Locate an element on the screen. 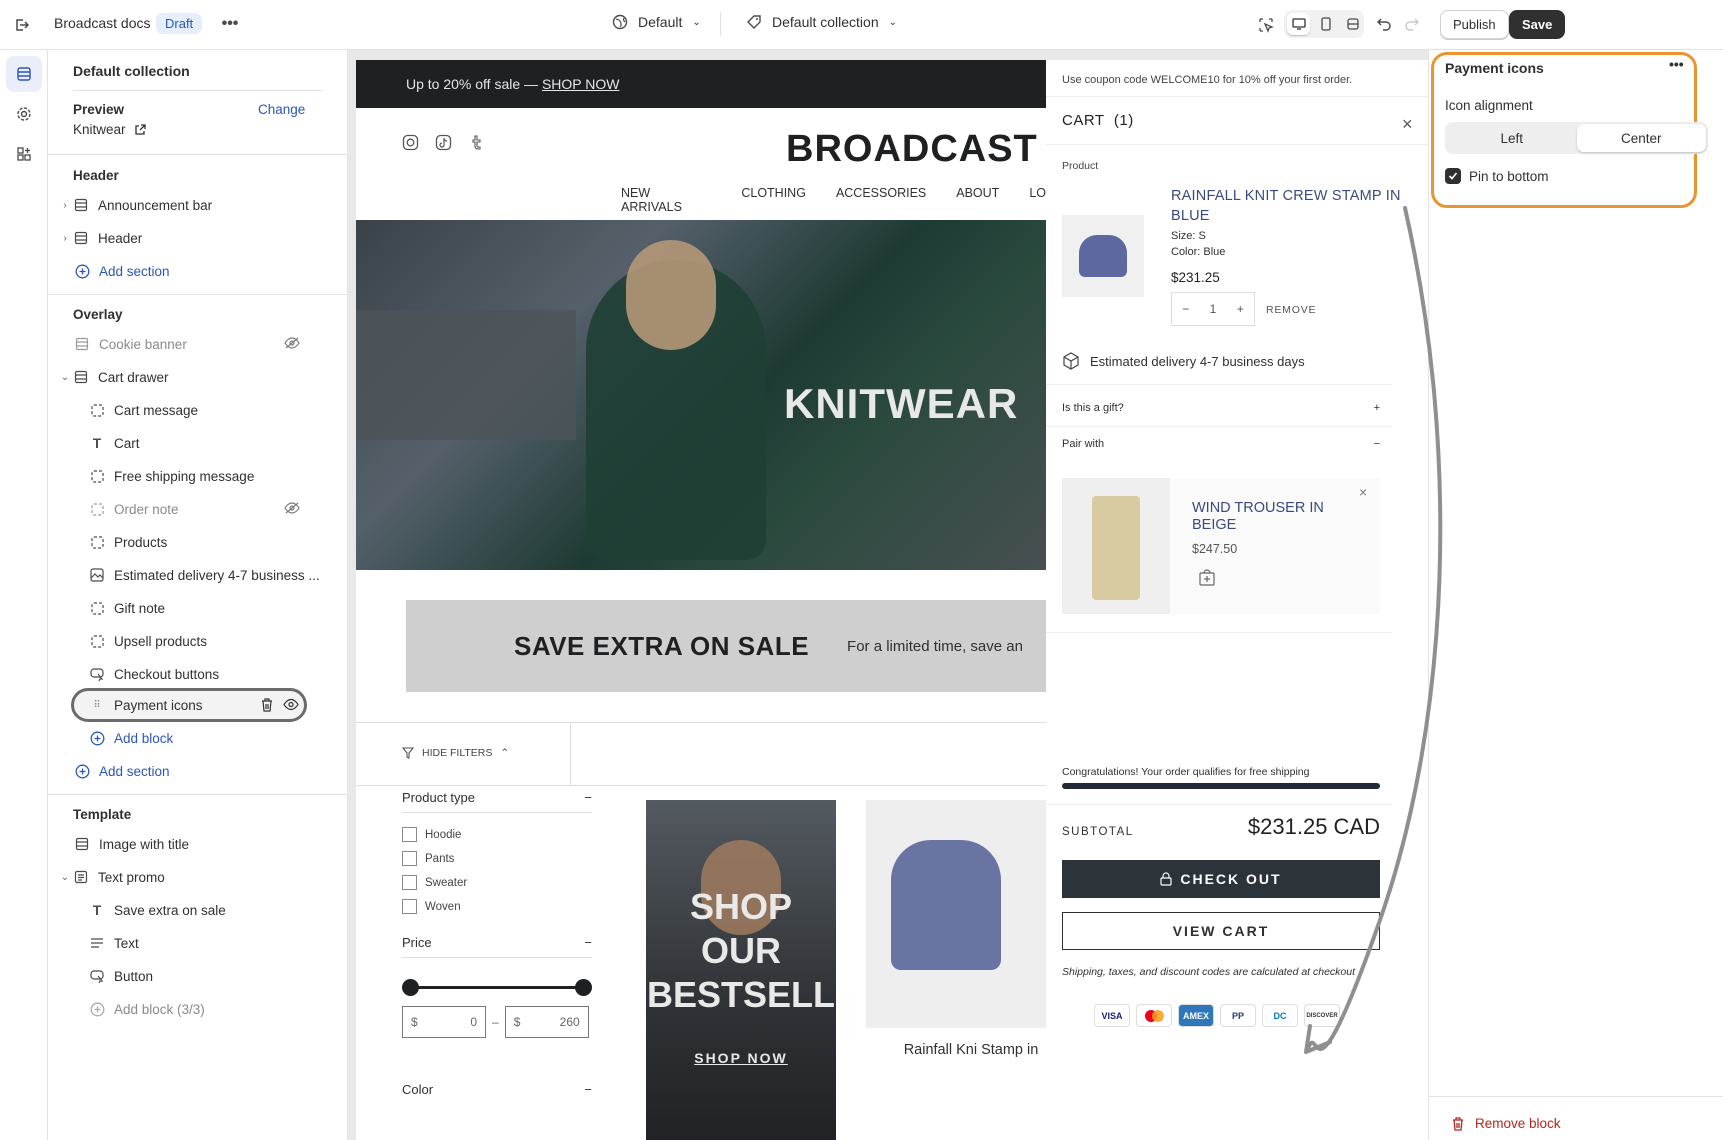 This screenshot has width=1723, height=1140. product-card-title: Rainfall Kni Stamp in is located at coordinates (971, 1050).